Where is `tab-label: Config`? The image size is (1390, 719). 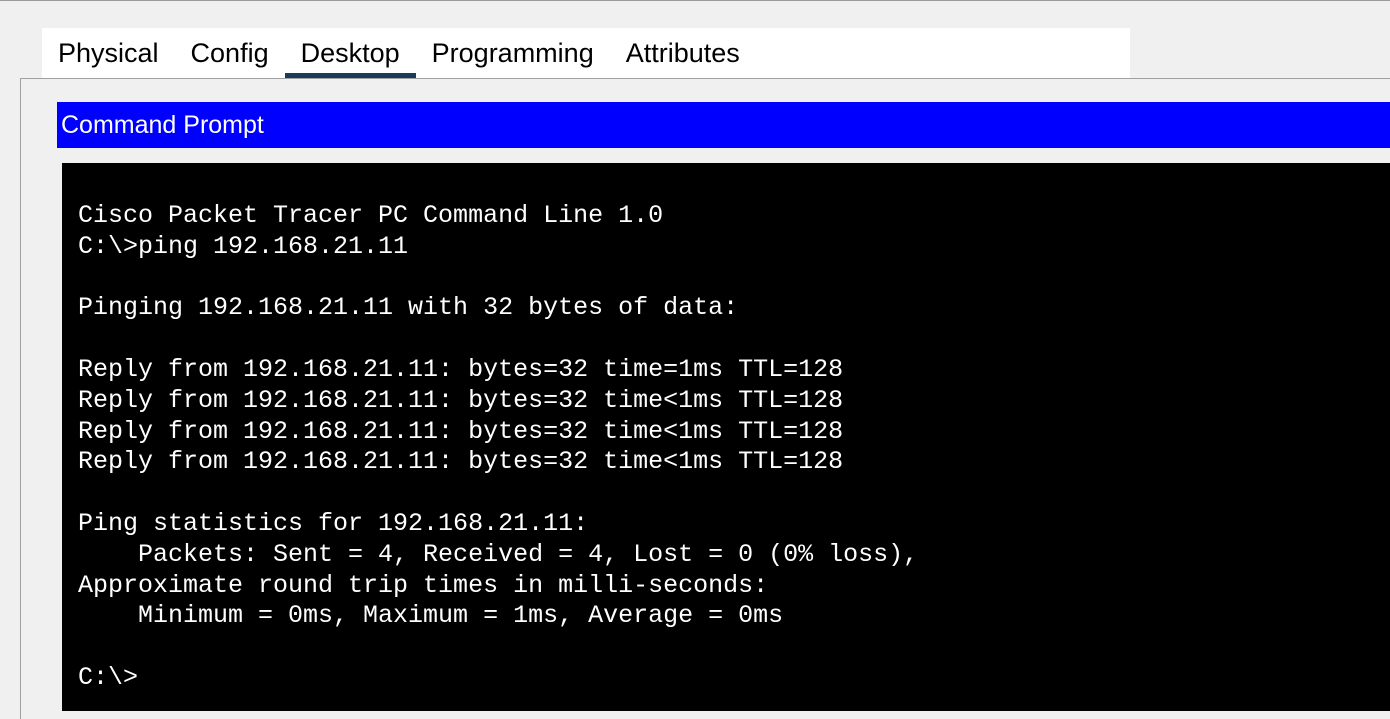
tab-label: Config is located at coordinates (229, 52).